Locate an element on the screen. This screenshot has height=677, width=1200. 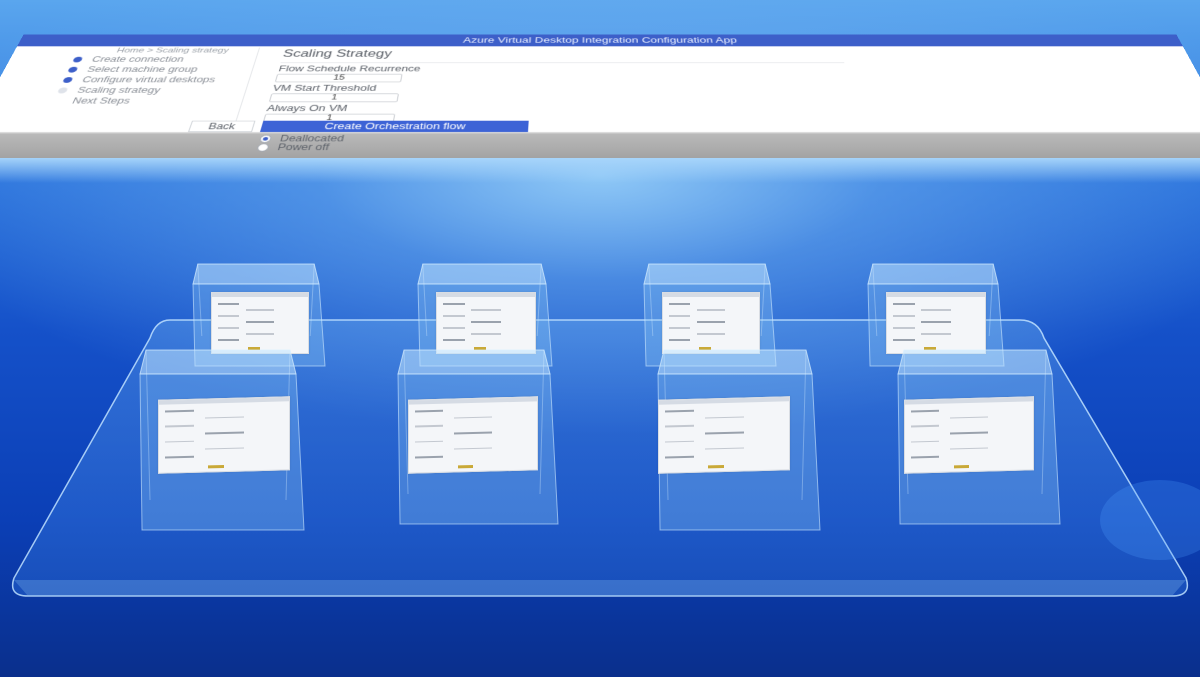
vm-start-threshold-input: 1 is located at coordinates (333, 98).